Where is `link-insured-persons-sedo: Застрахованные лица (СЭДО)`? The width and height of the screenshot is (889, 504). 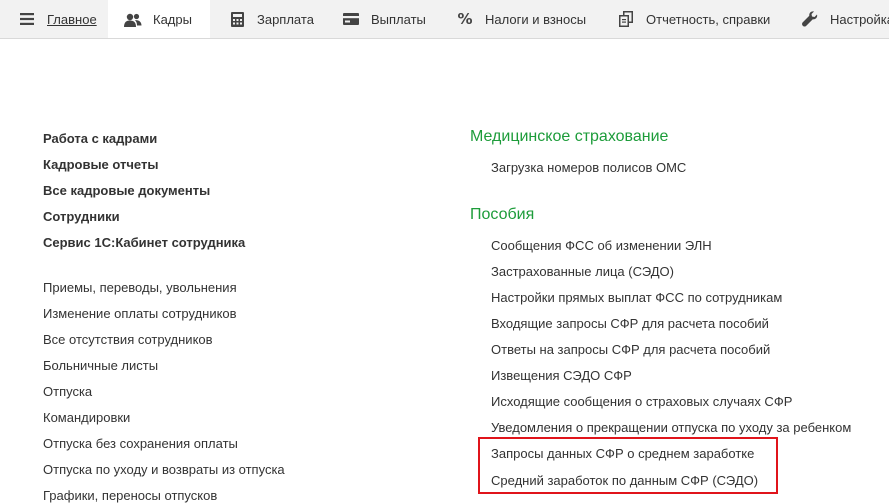
link-insured-persons-sedo: Застрахованные лица (СЭДО) is located at coordinates (582, 272).